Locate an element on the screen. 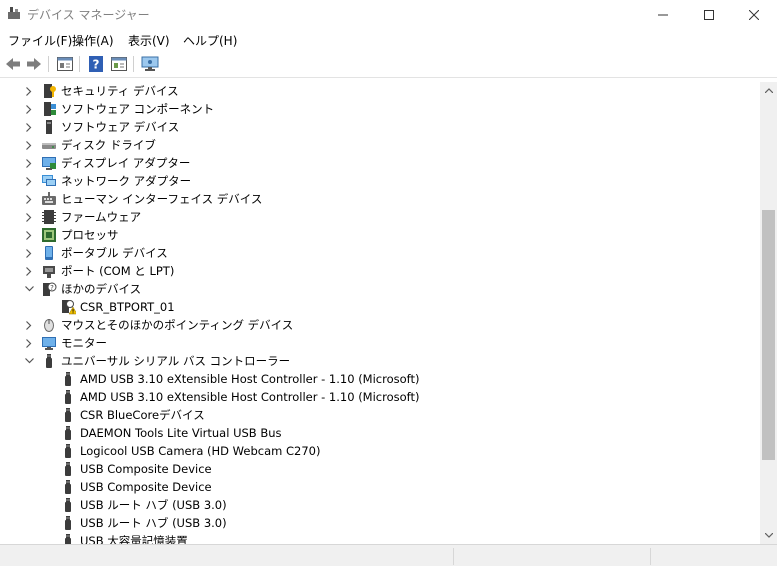  back-button is located at coordinates (13, 64).